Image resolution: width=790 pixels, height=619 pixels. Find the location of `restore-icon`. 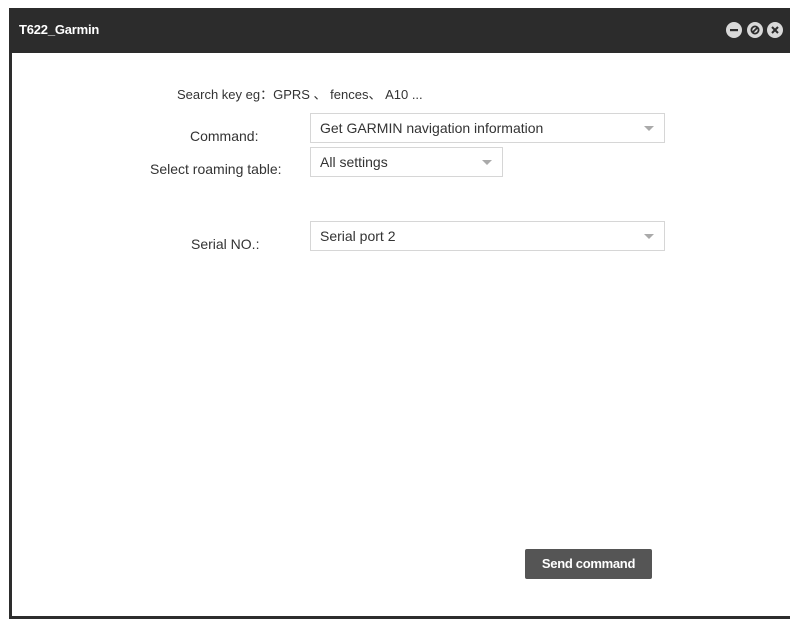

restore-icon is located at coordinates (755, 30).